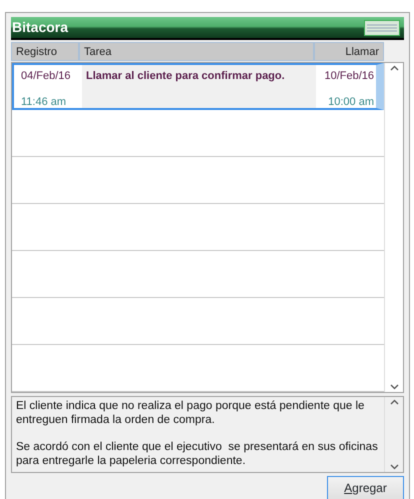  What do you see at coordinates (46, 76) in the screenshot?
I see `date-text: 04/Feb/16` at bounding box center [46, 76].